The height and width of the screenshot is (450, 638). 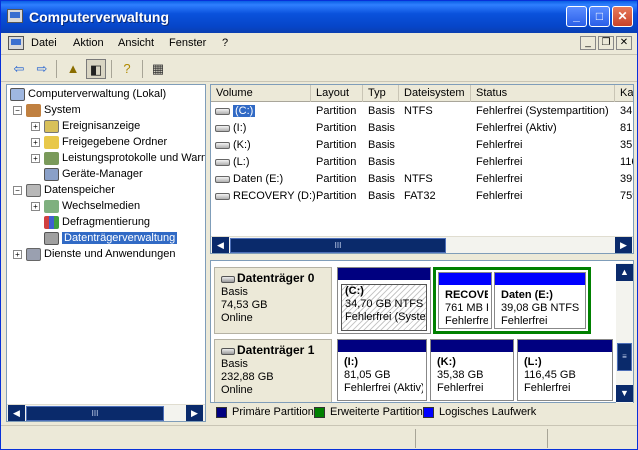 I want to click on menu-datei: Datei, so click(x=44, y=43).